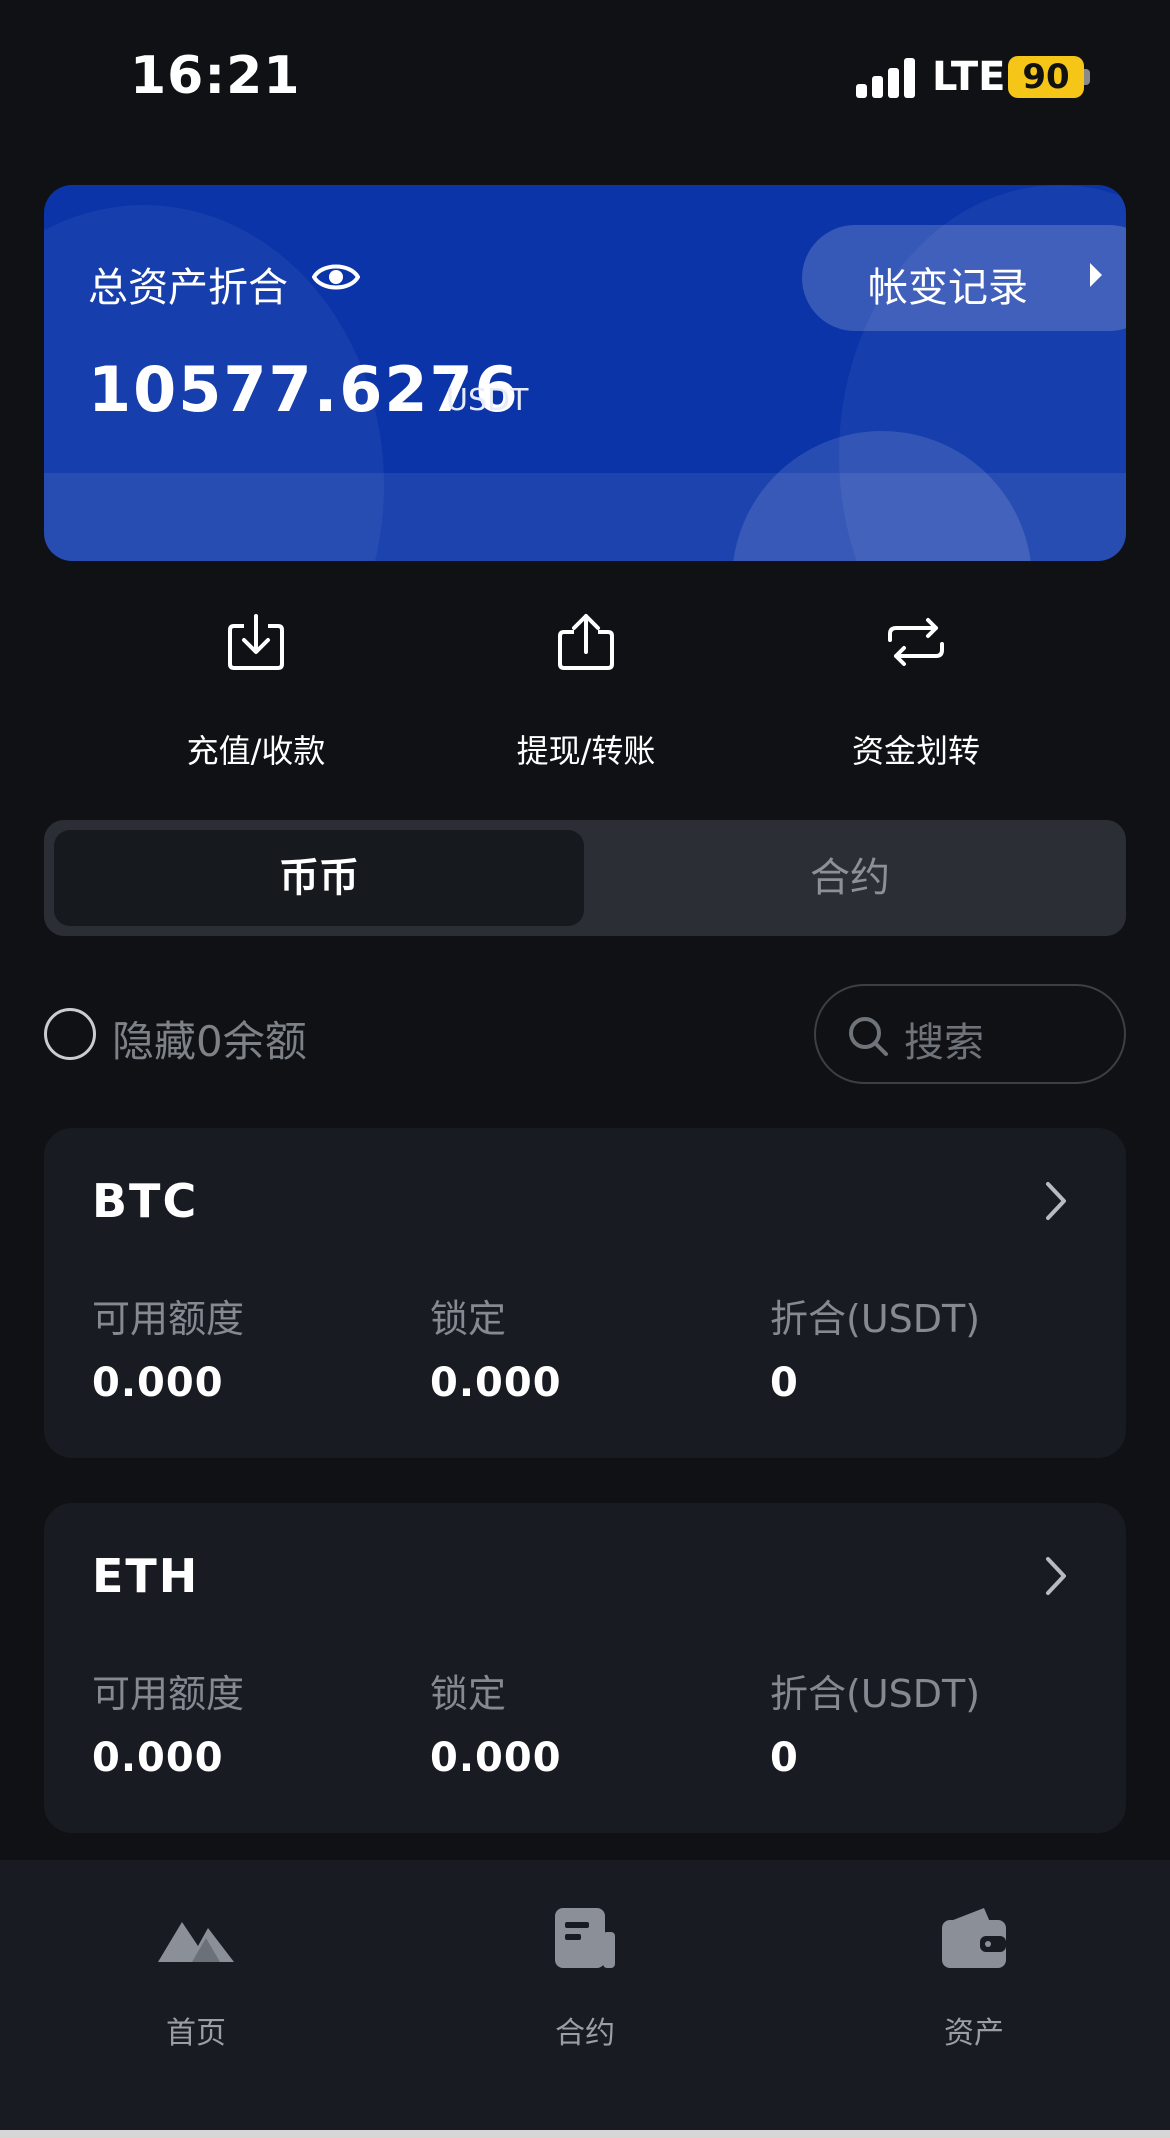  I want to click on account-records-label: 帐变记录, so click(948, 288).